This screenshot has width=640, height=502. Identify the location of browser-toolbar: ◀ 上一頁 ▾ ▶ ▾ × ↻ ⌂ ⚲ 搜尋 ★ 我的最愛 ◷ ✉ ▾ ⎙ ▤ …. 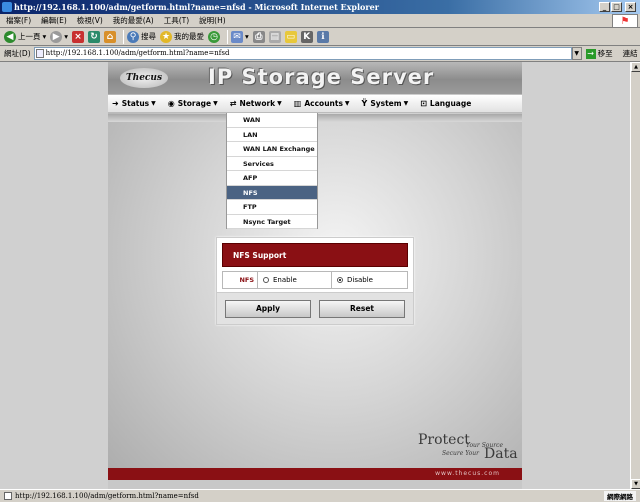
(320, 37).